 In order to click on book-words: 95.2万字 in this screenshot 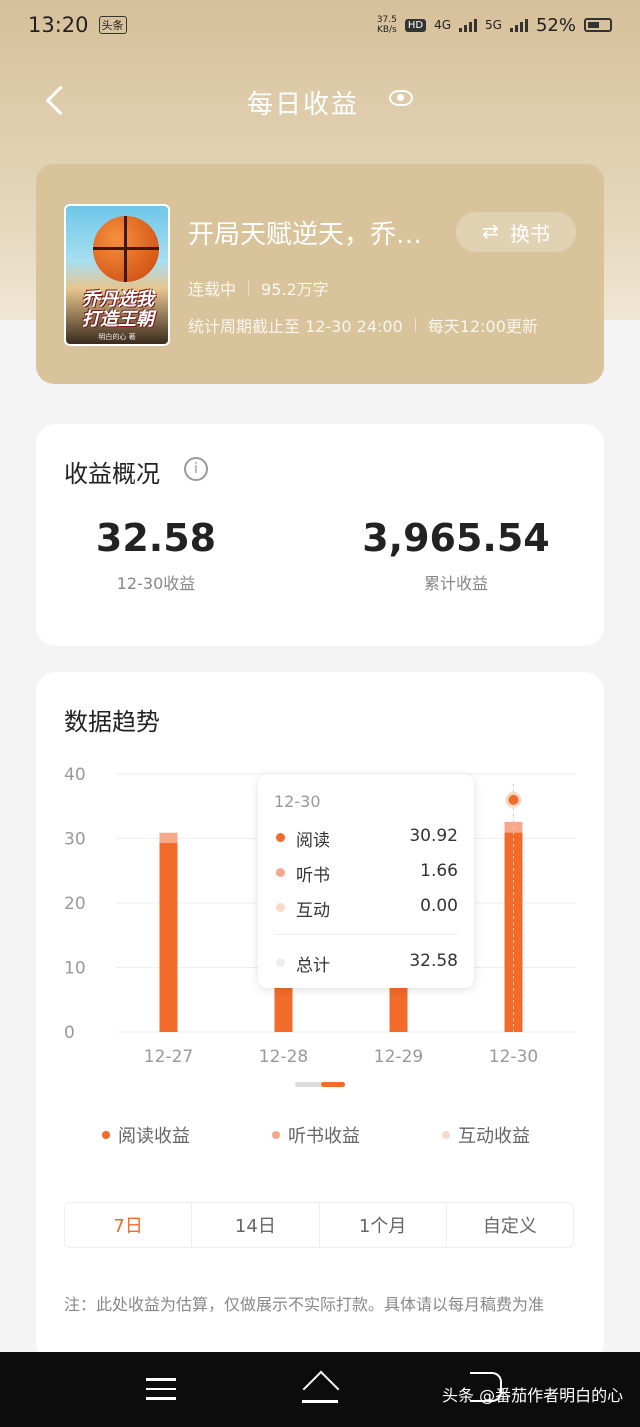, I will do `click(295, 289)`.